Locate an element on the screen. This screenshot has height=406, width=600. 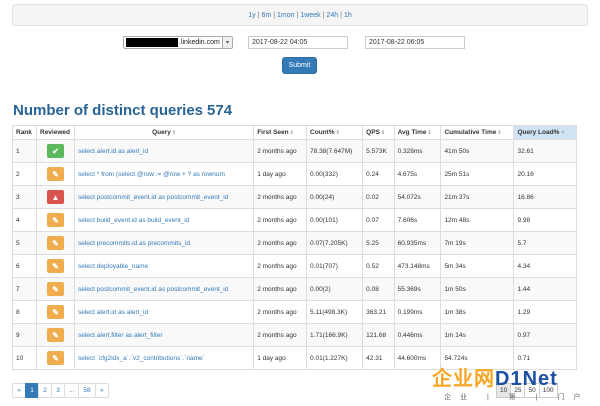
range-link-1y: 1y is located at coordinates (251, 15).